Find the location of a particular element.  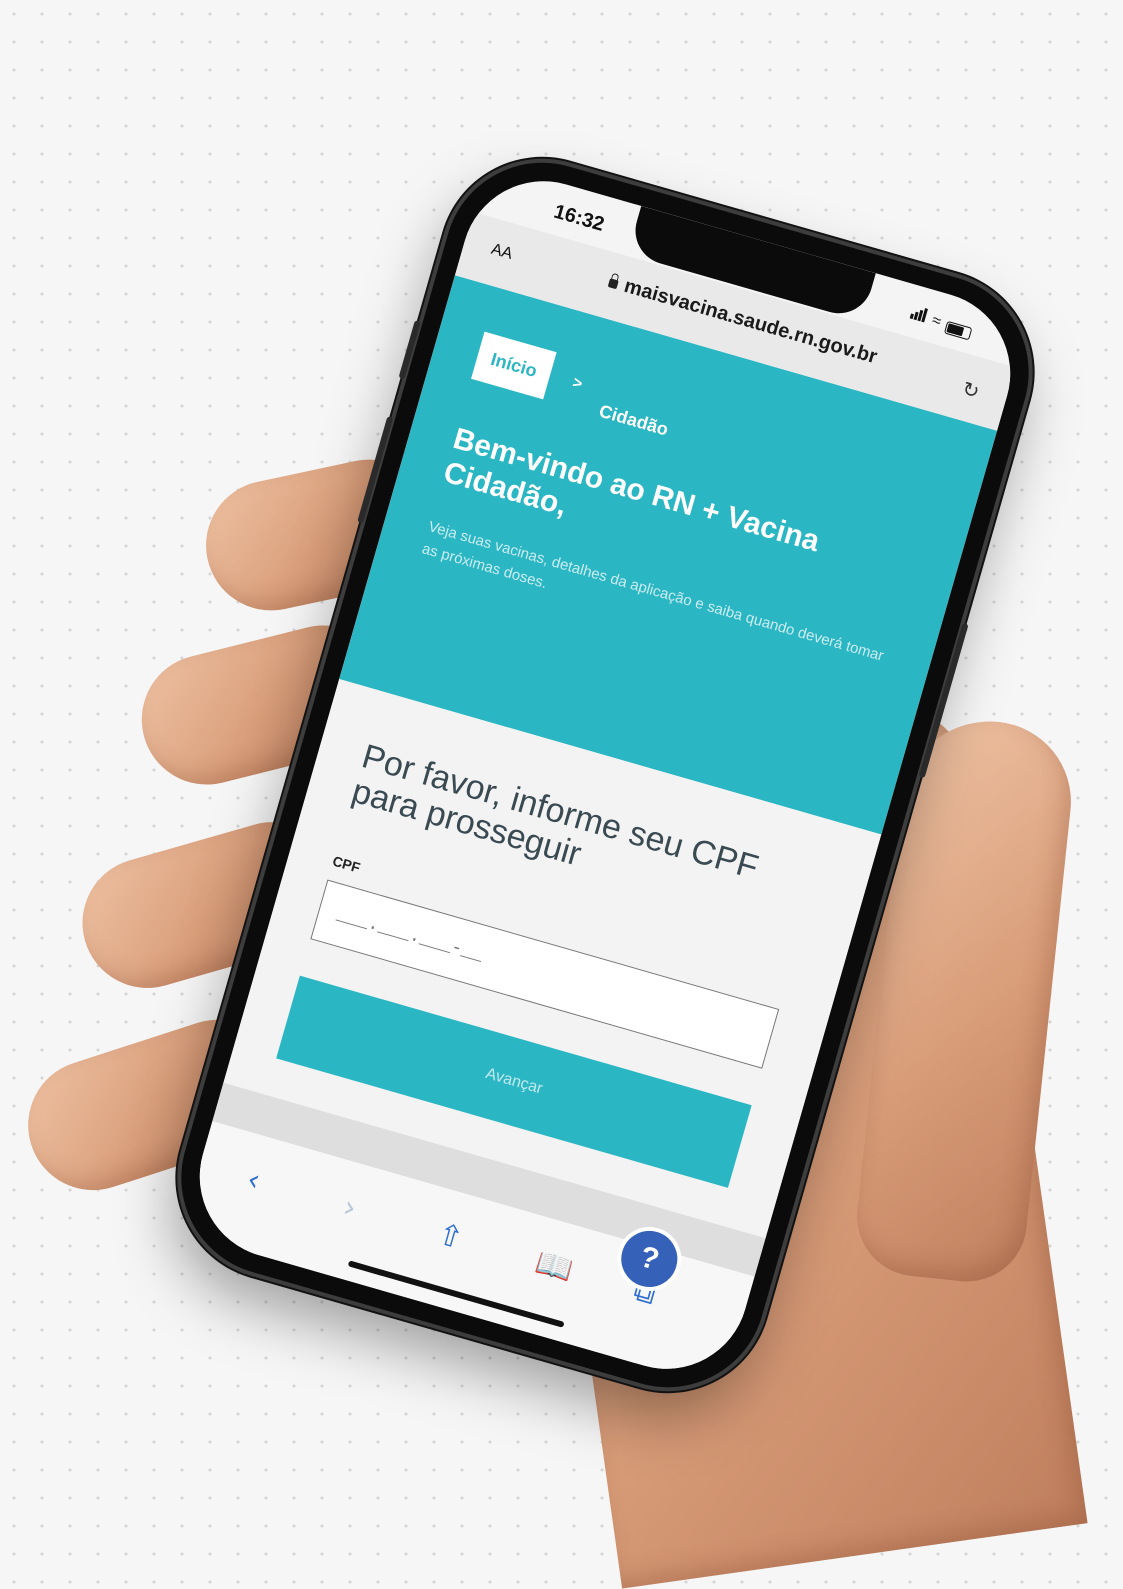

reload-icon: ↻ is located at coordinates (970, 390).